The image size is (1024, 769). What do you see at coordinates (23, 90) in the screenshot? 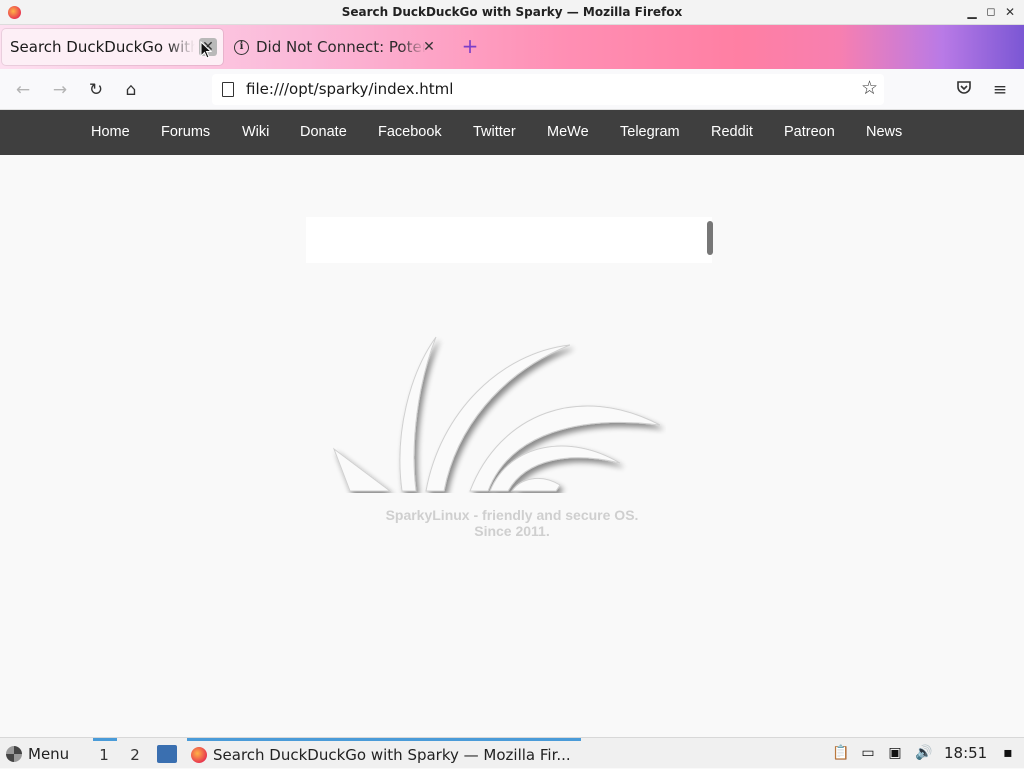
I see `back-button: ←` at bounding box center [23, 90].